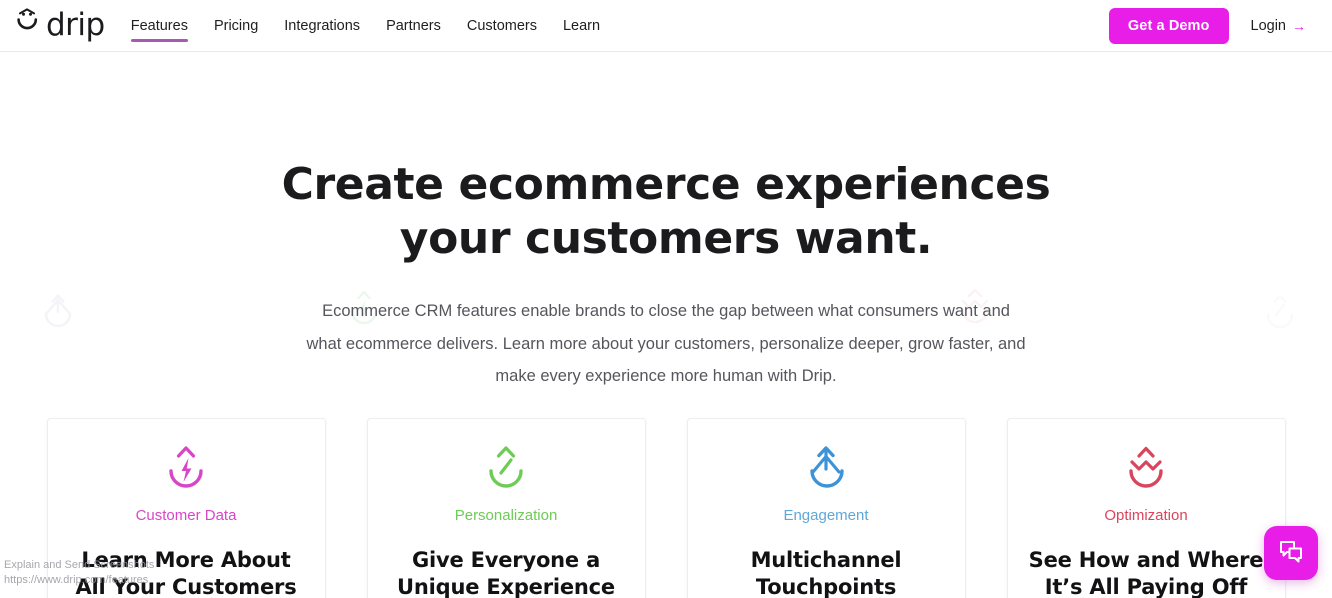 The width and height of the screenshot is (1332, 598). Describe the element at coordinates (159, 26) in the screenshot. I see `nav-item-features: Features` at that location.